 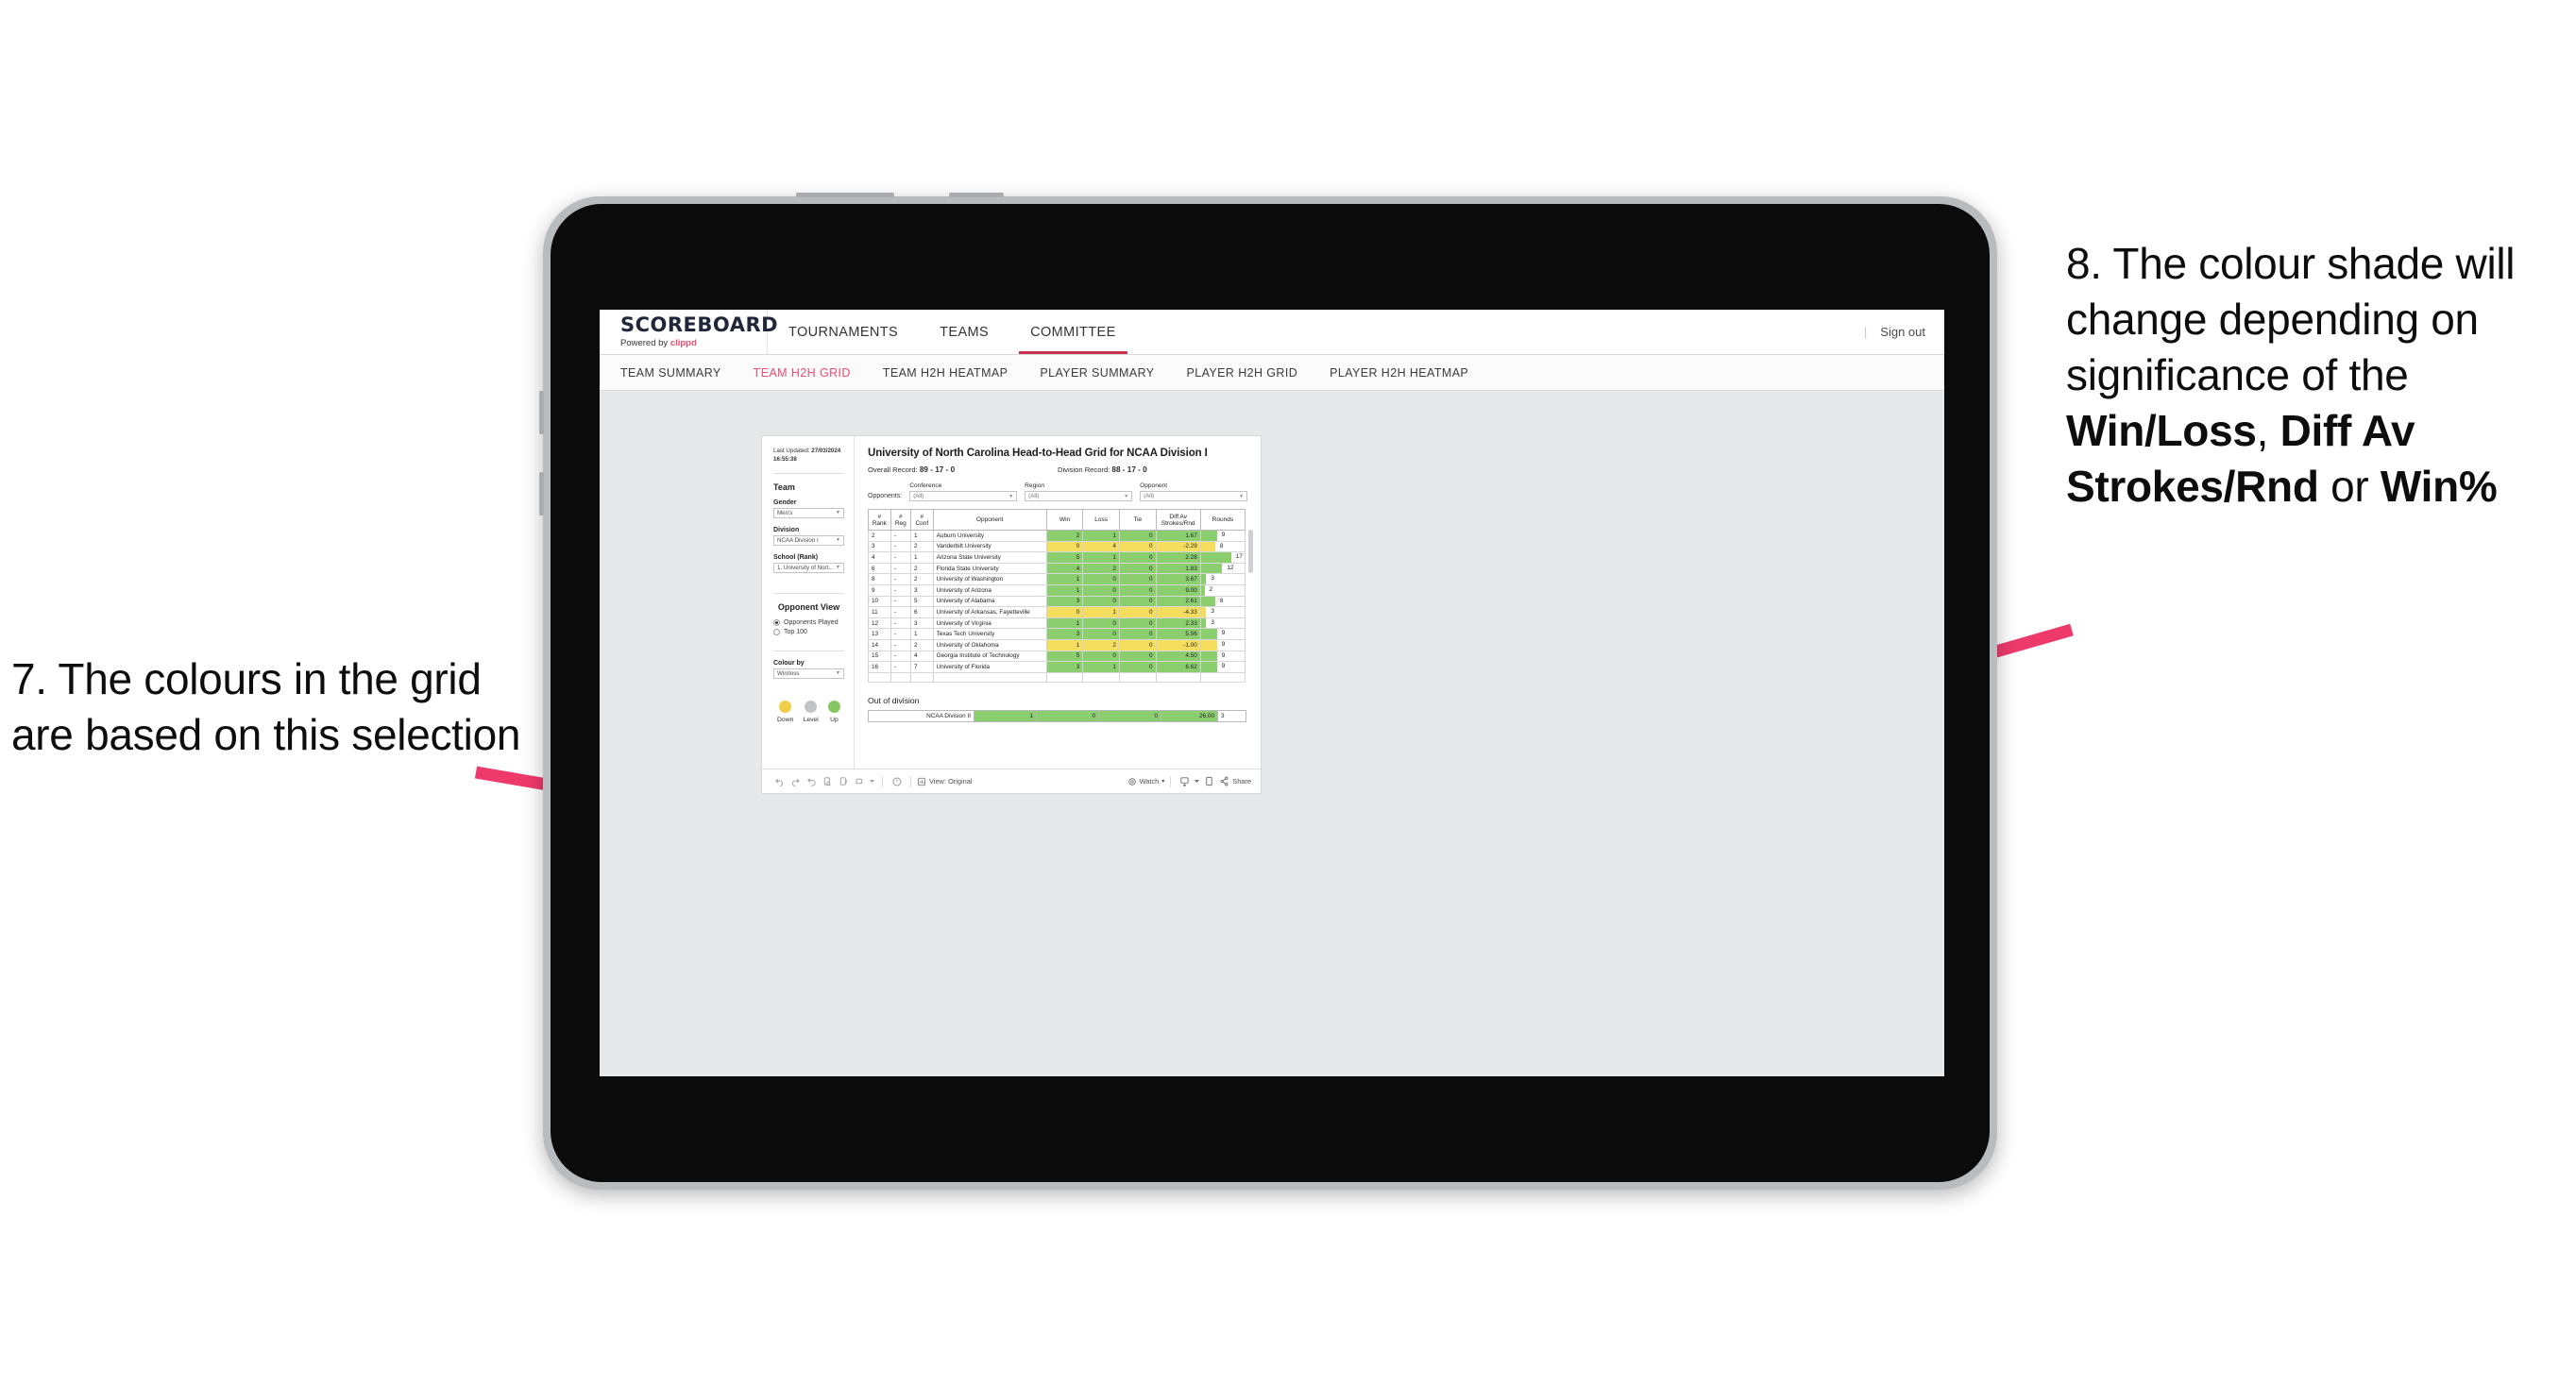 What do you see at coordinates (812, 781) in the screenshot?
I see `revert-icon` at bounding box center [812, 781].